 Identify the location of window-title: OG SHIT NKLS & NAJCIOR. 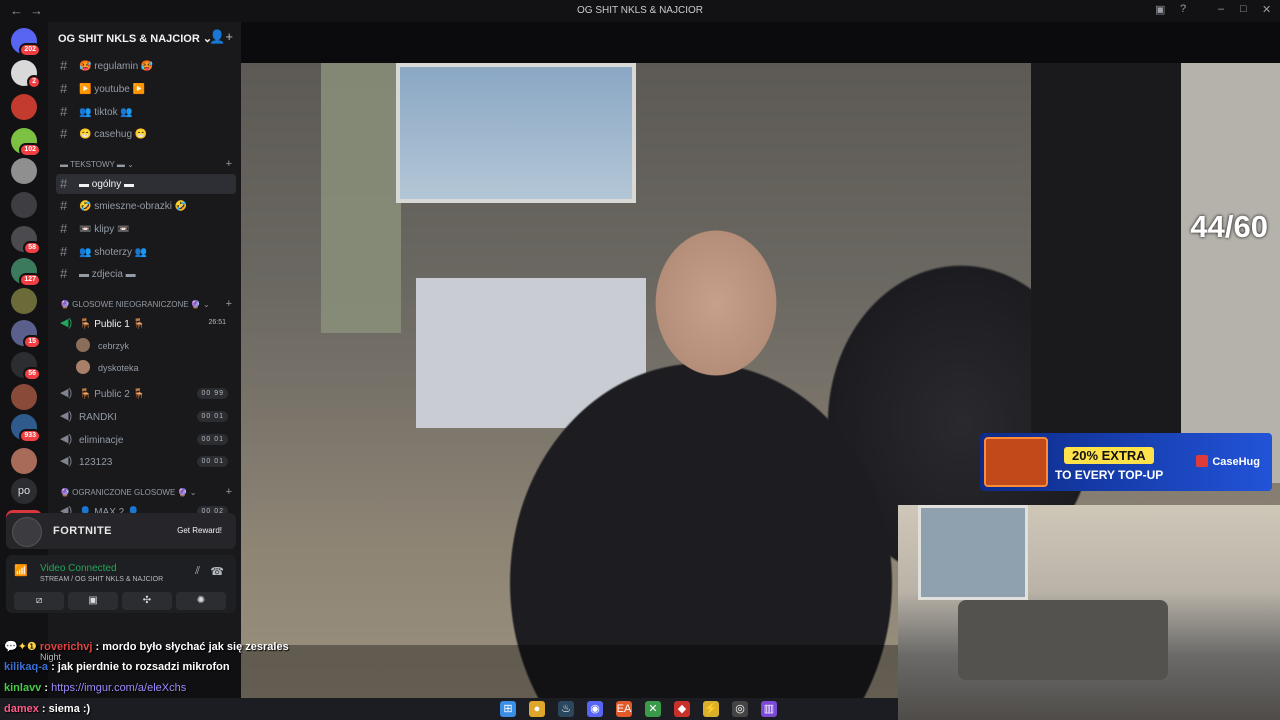
(640, 10).